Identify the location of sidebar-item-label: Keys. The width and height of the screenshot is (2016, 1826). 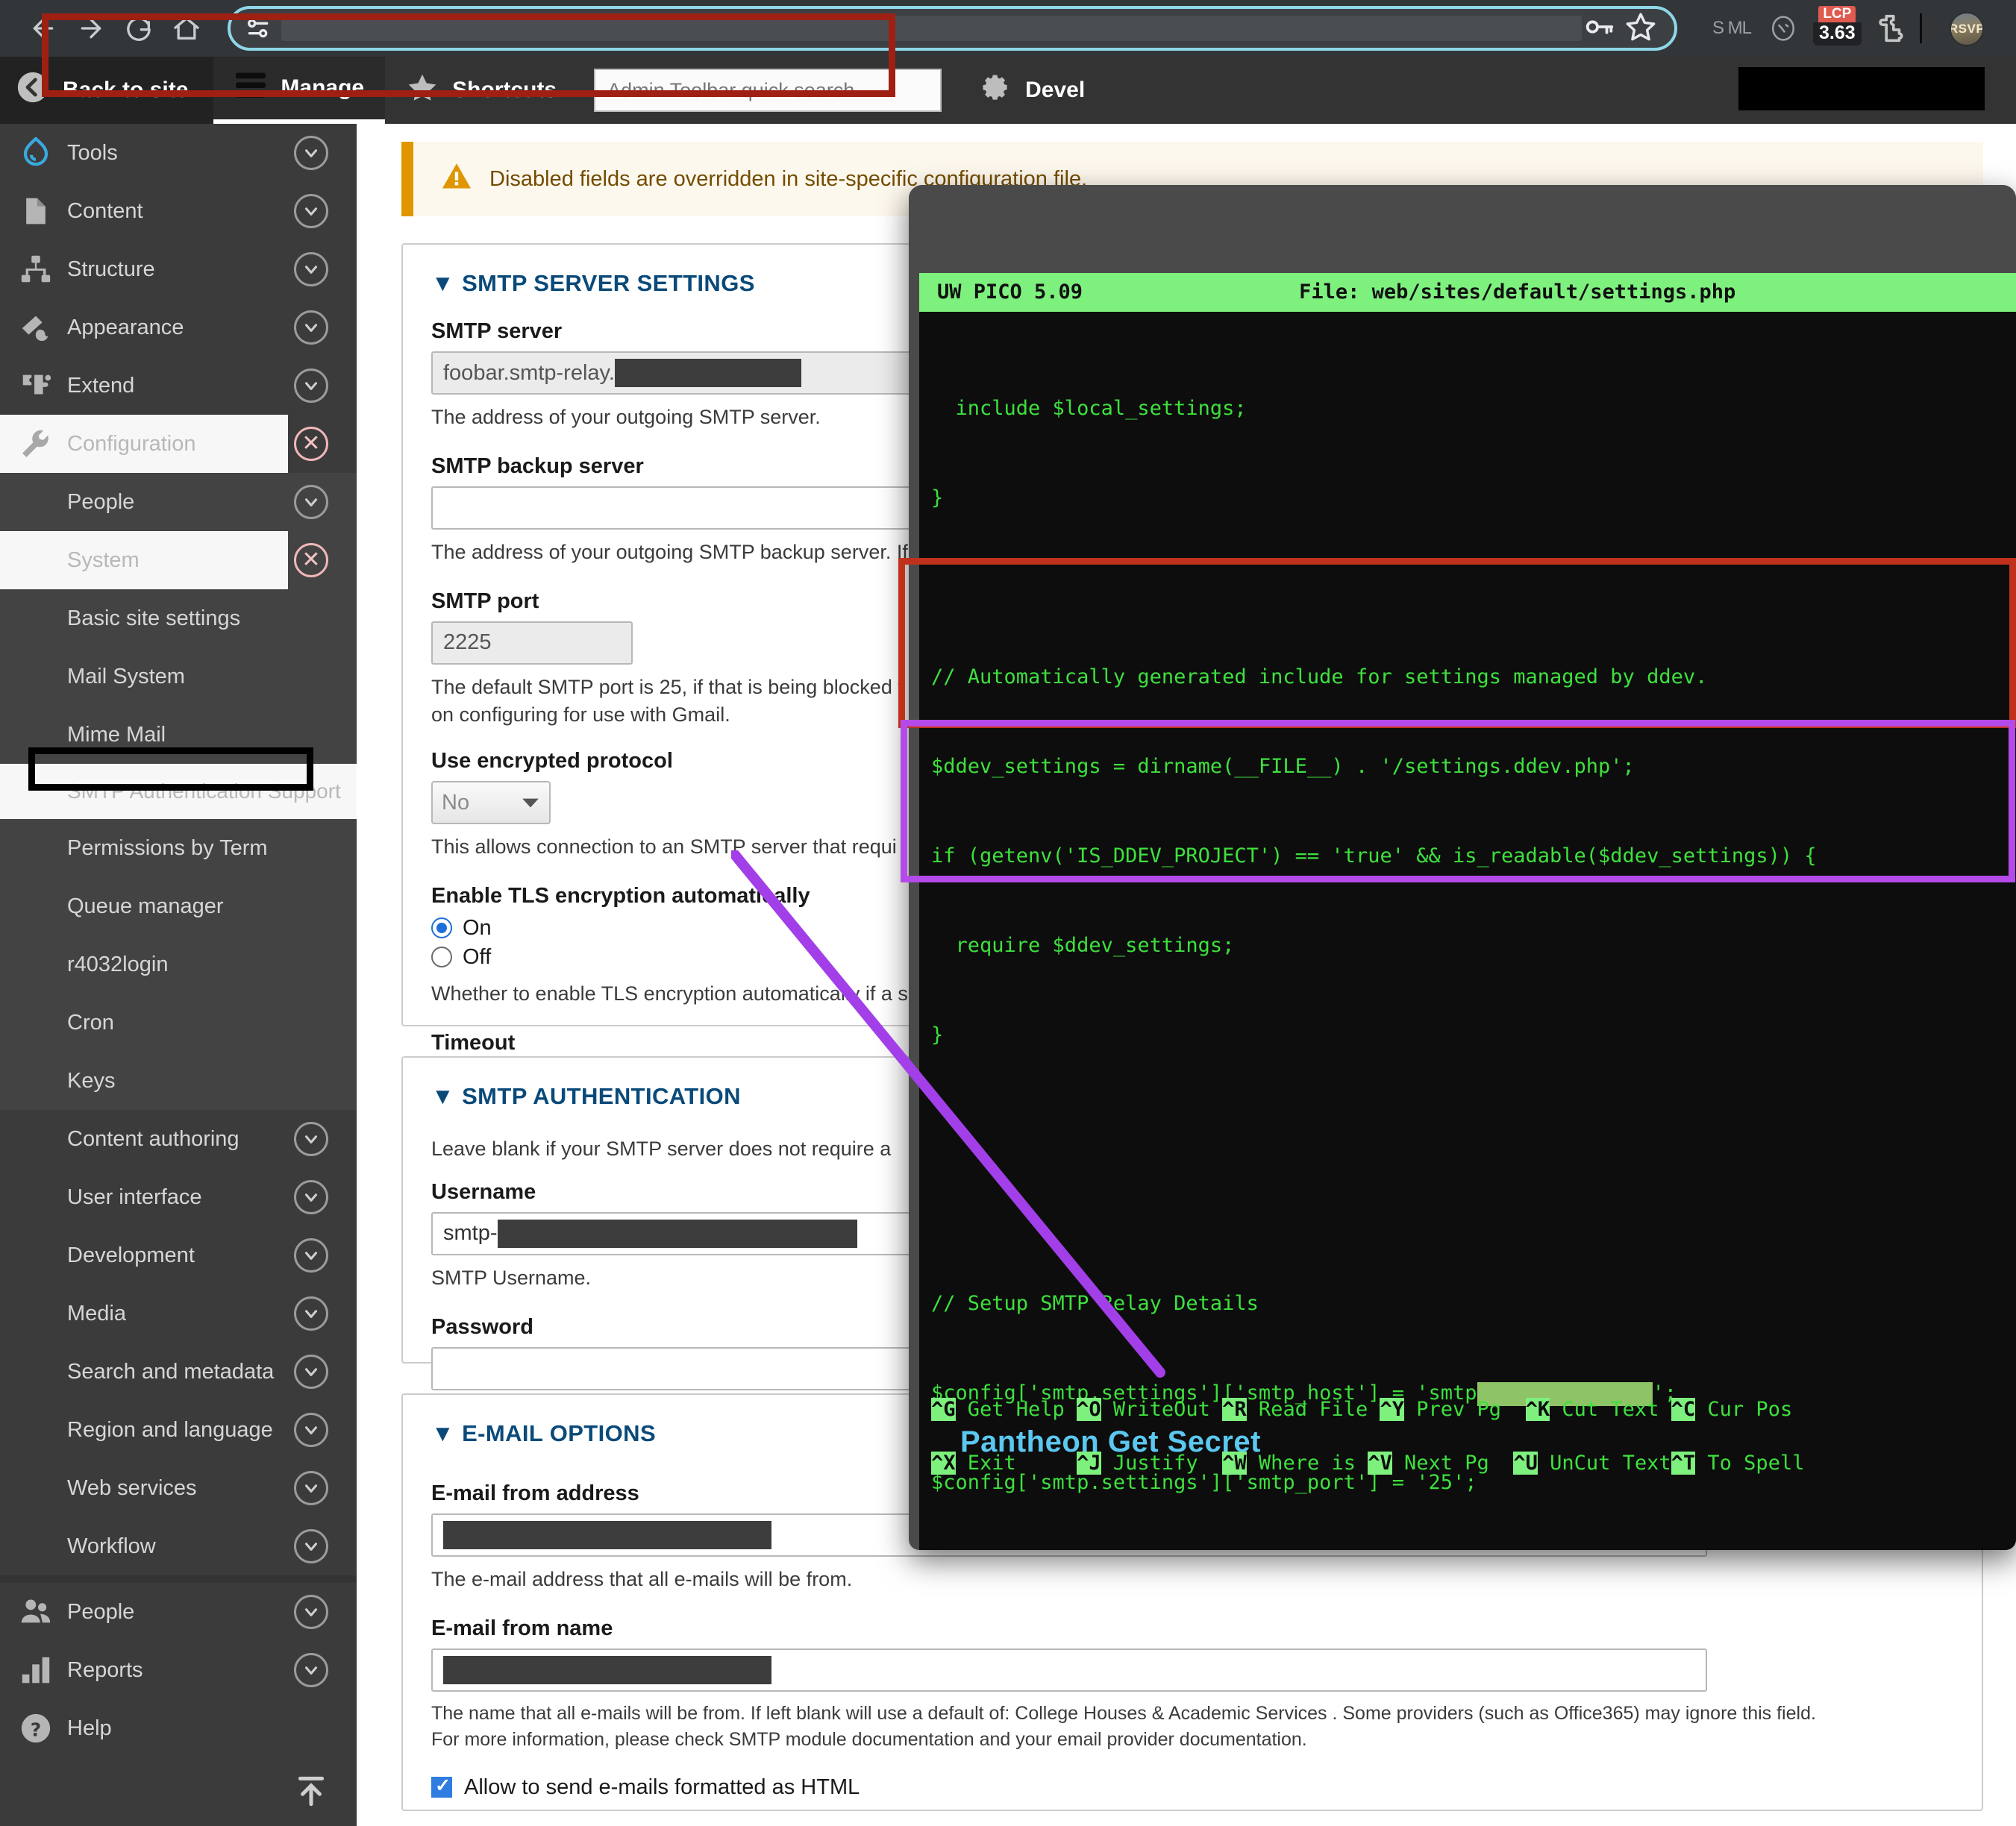
(91, 1080).